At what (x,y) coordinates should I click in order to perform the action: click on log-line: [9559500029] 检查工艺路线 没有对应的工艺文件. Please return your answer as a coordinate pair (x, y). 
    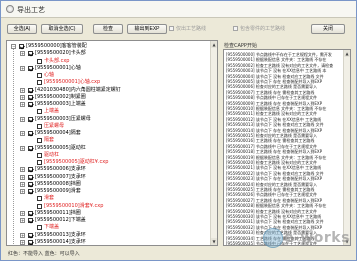
    Looking at the image, I should click on (272, 211).